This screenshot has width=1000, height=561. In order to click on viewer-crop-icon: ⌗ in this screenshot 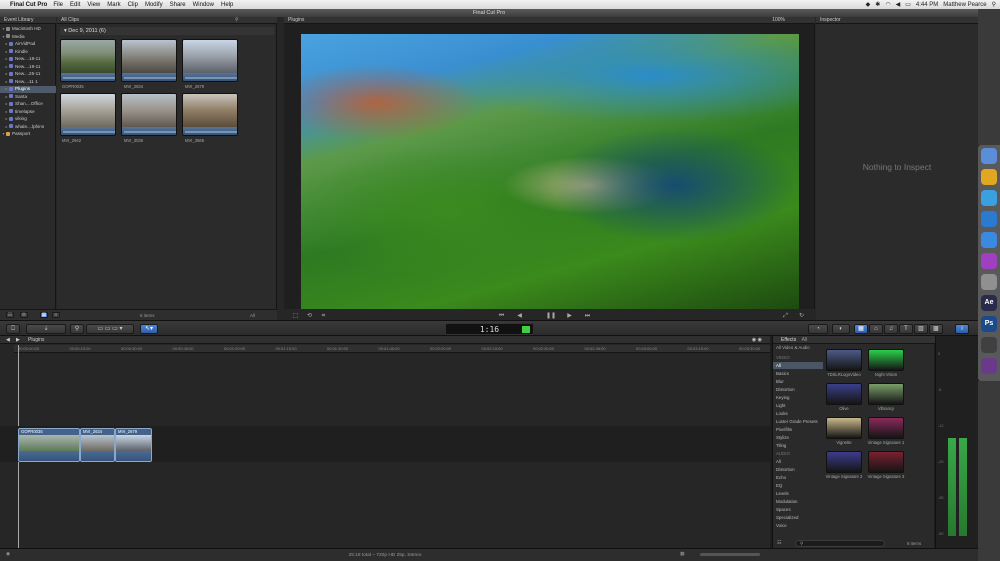, I will do `click(323, 316)`.